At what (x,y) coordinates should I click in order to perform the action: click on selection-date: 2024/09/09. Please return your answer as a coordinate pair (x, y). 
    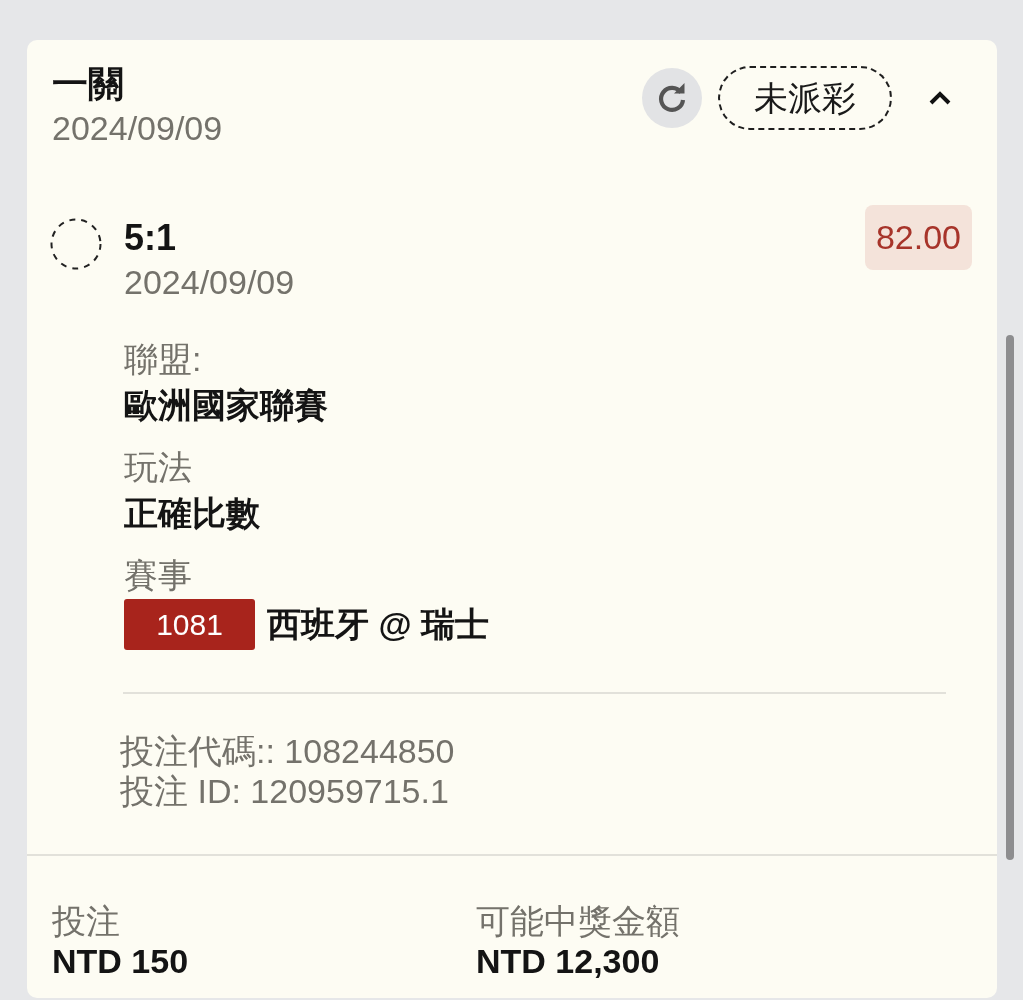
    Looking at the image, I should click on (210, 282).